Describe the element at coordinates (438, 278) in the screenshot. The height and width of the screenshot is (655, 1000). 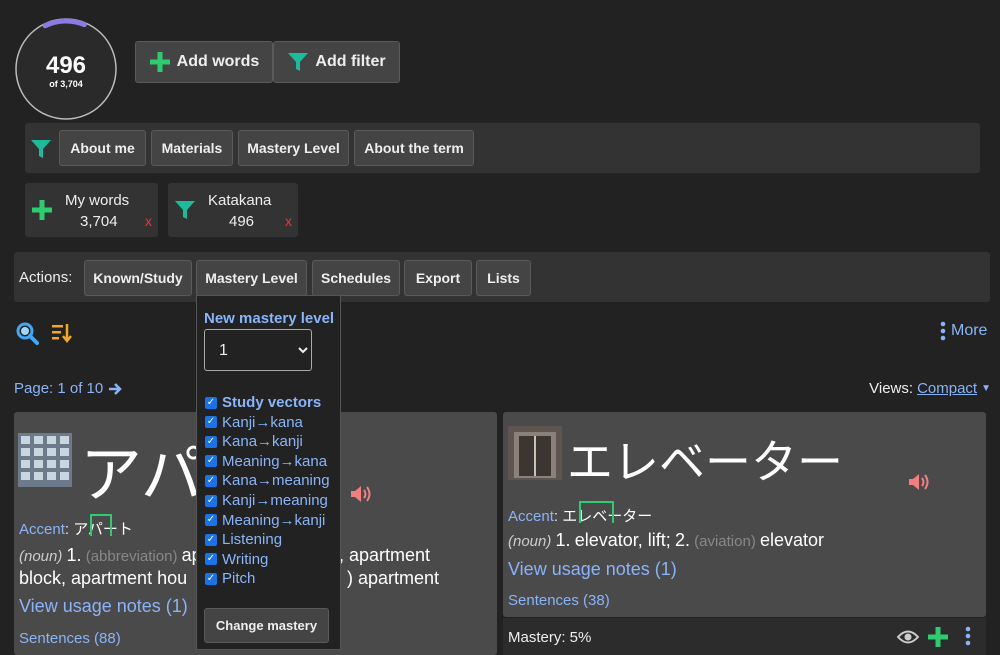
I see `export-button: Export` at that location.